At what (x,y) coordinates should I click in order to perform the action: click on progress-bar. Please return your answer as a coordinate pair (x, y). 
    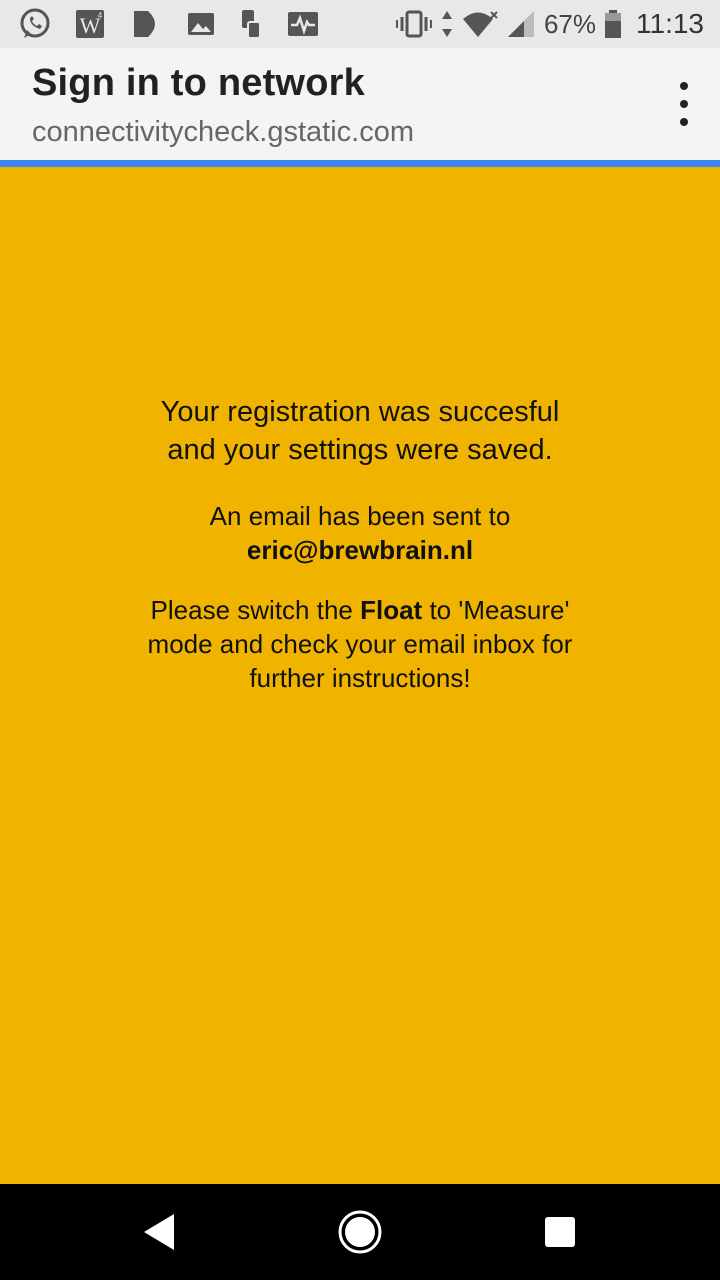
    Looking at the image, I should click on (360, 163).